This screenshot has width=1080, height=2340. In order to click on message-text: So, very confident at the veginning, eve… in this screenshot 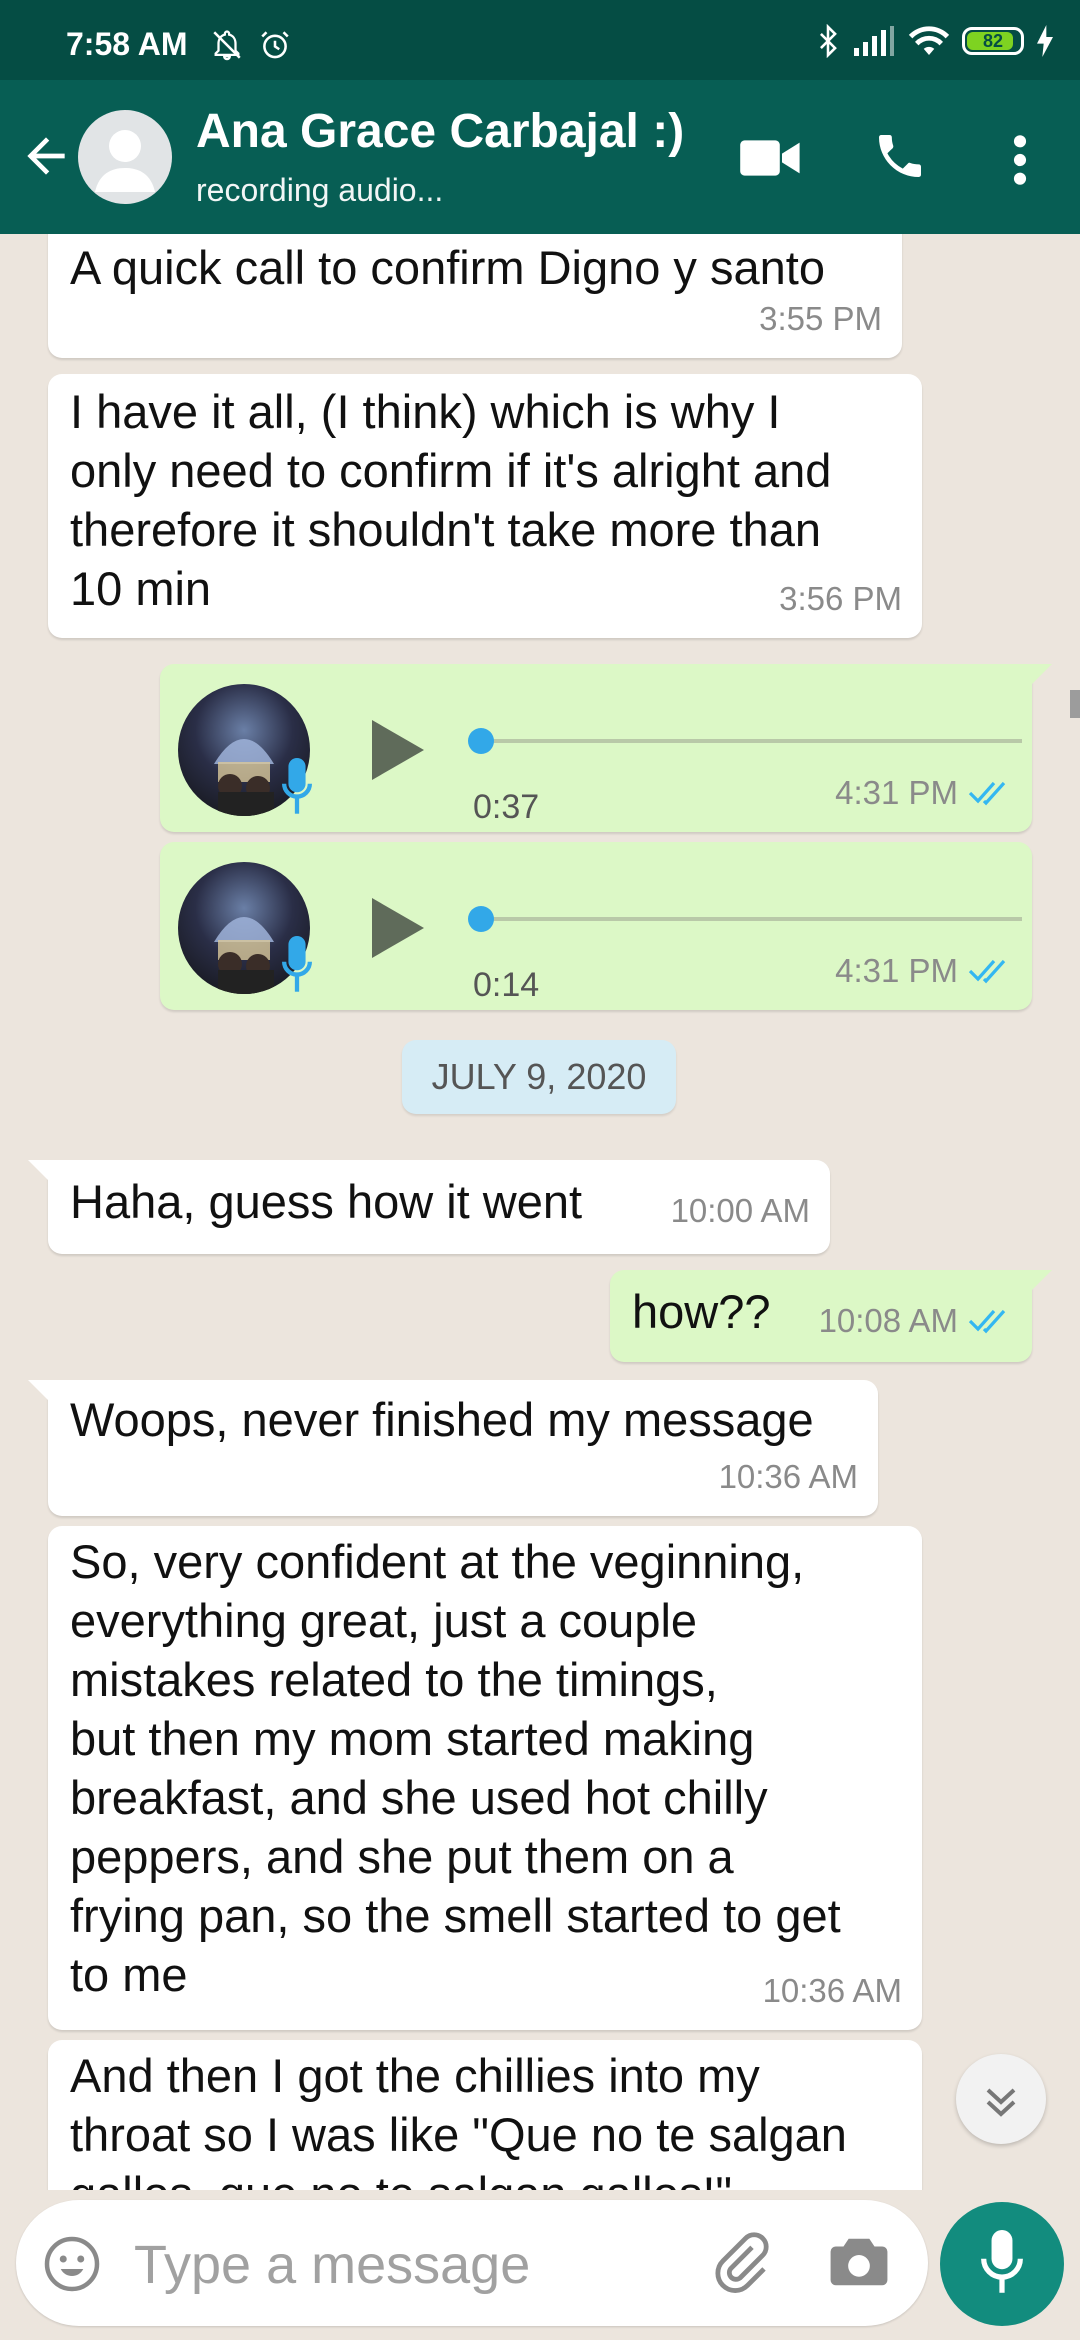, I will do `click(455, 1768)`.